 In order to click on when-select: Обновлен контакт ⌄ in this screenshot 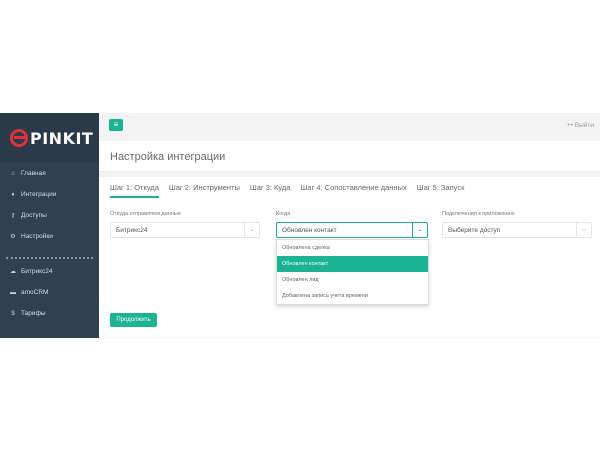, I will do `click(352, 230)`.